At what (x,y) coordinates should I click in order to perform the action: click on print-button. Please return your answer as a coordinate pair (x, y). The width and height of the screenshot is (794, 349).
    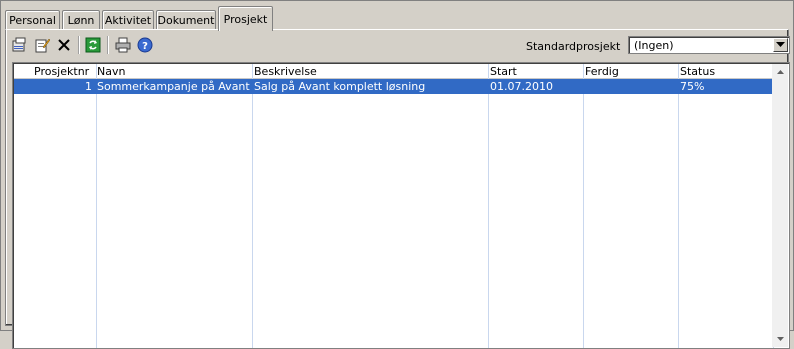
    Looking at the image, I should click on (123, 45).